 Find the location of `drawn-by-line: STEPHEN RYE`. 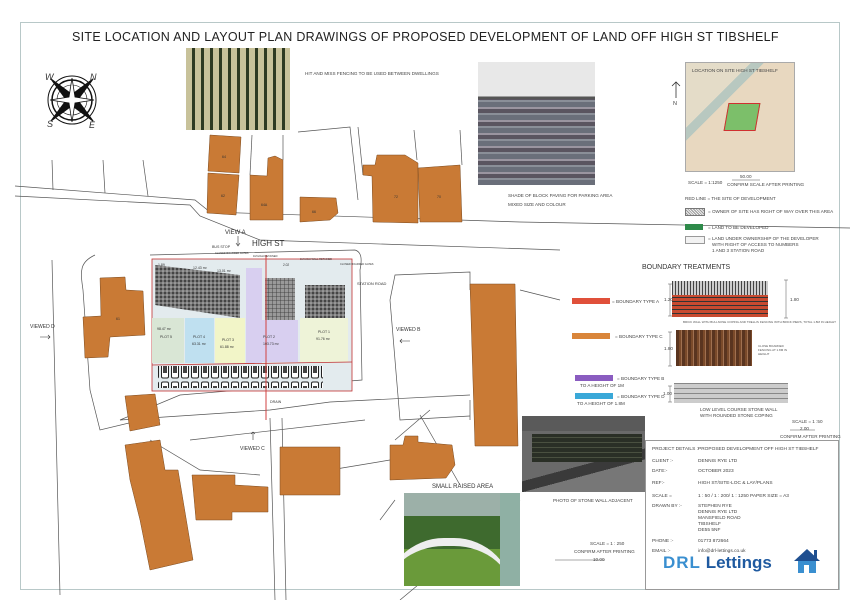

drawn-by-line: STEPHEN RYE is located at coordinates (715, 506).